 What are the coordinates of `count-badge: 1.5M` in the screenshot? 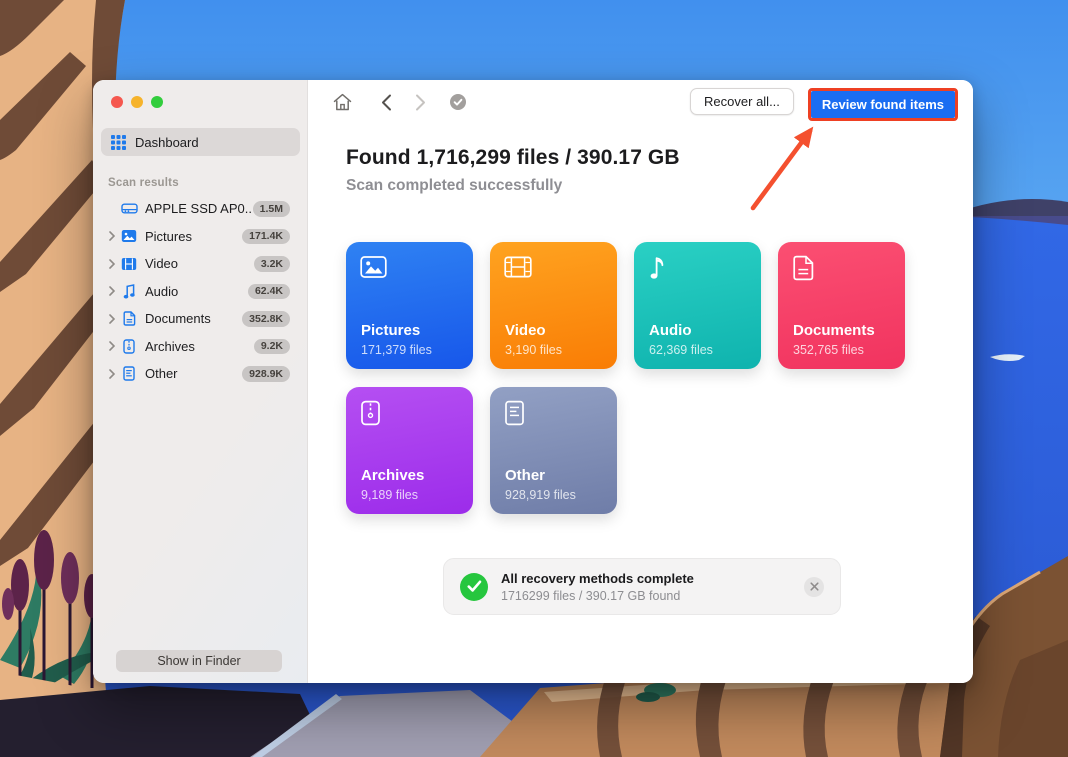 It's located at (271, 209).